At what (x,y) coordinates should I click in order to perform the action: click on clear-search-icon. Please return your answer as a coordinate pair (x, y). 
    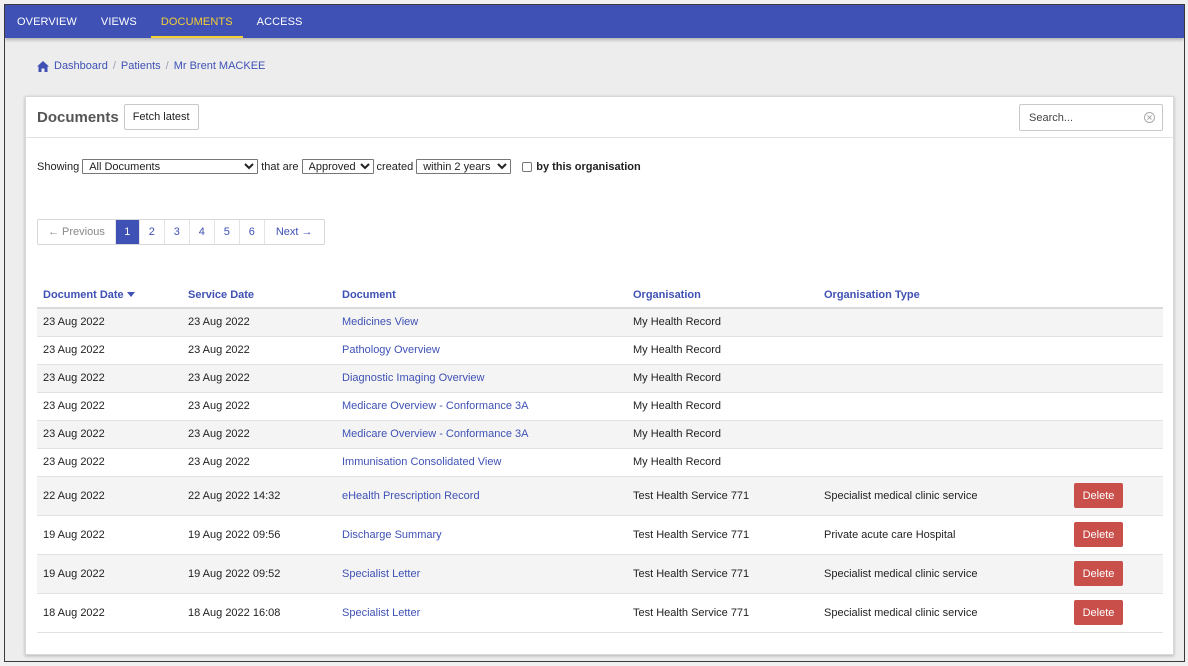
    Looking at the image, I should click on (1149, 117).